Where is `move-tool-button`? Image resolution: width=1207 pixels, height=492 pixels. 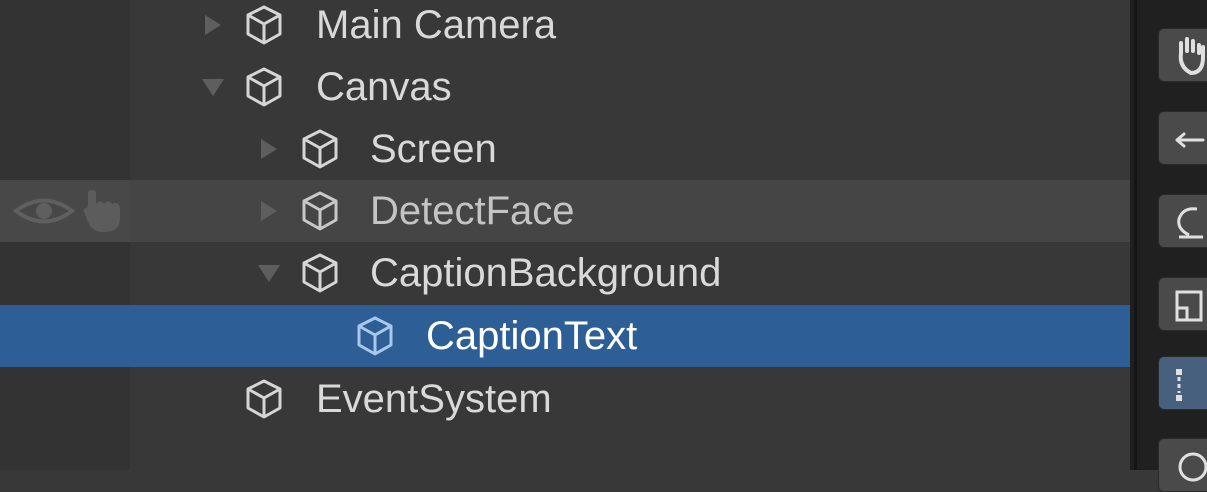 move-tool-button is located at coordinates (1182, 138).